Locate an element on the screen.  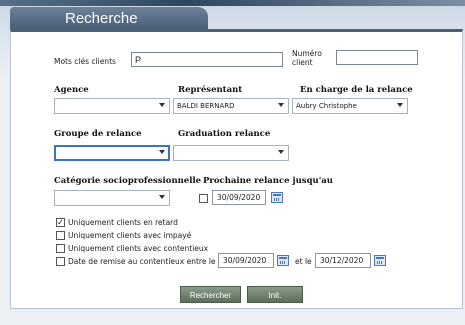
keywords-input: P is located at coordinates (207, 59).